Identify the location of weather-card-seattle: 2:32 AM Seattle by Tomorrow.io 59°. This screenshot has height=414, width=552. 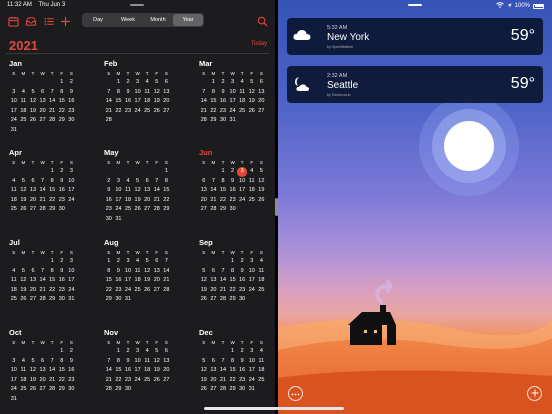
(415, 84).